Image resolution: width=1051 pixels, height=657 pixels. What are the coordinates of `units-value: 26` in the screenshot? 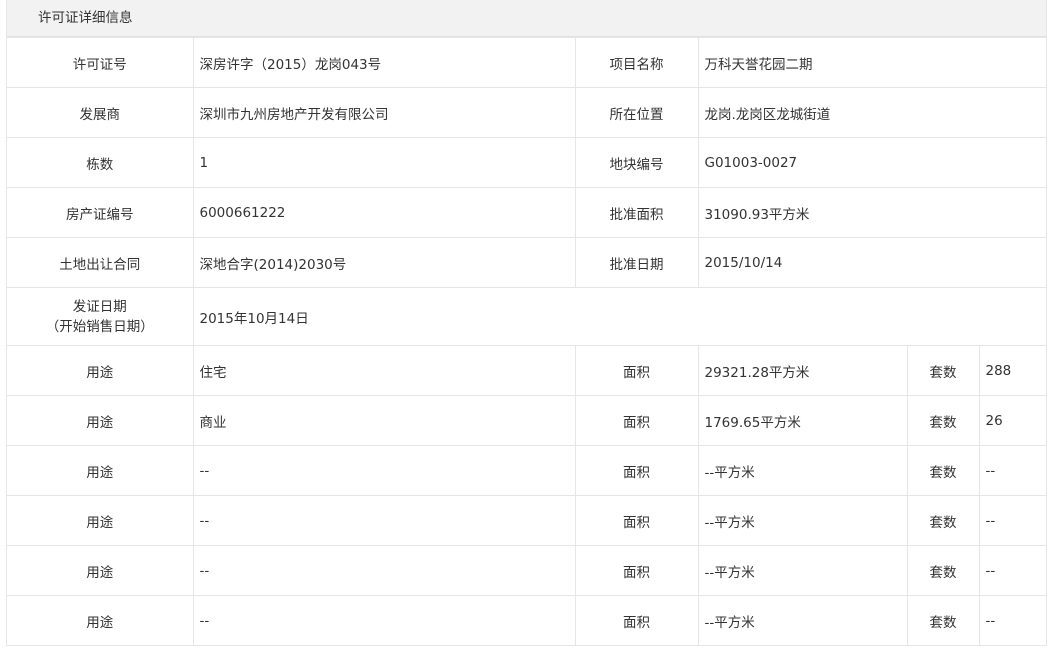 It's located at (1012, 420).